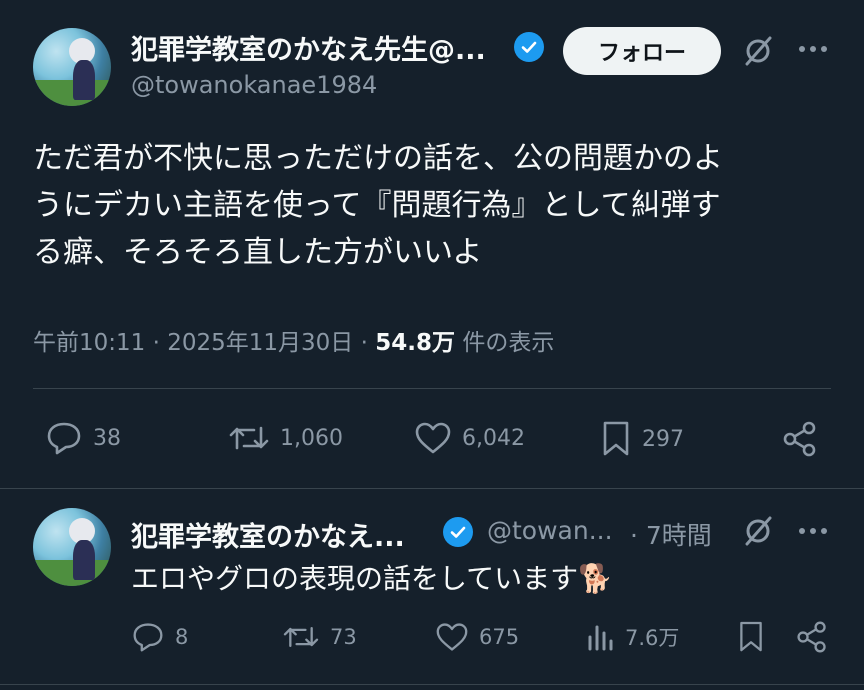  What do you see at coordinates (355, 578) in the screenshot?
I see `reply-text-body: エロやグロの表現の話をしています` at bounding box center [355, 578].